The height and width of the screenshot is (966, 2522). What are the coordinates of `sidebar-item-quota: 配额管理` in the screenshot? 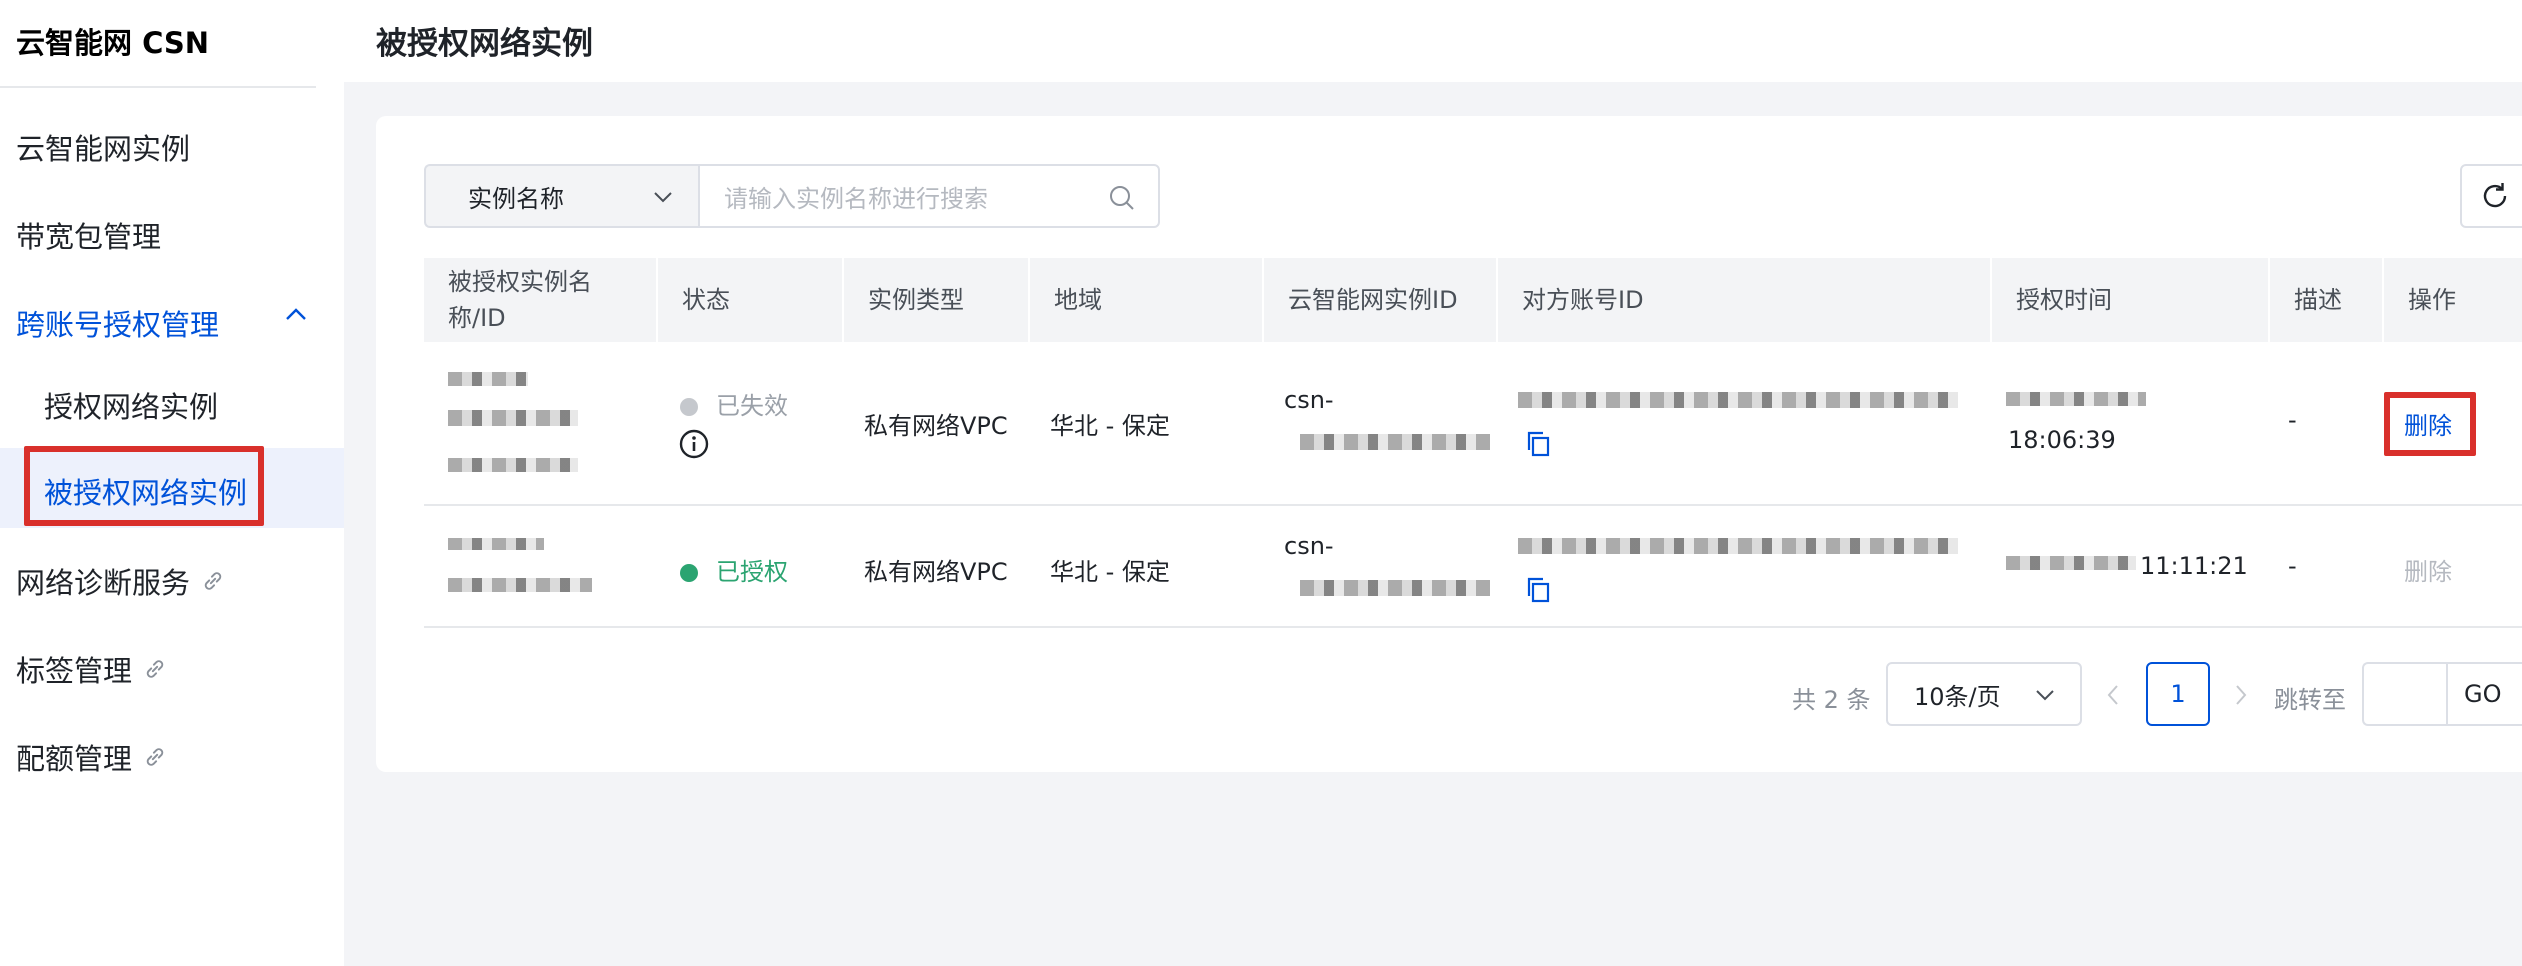 It's located at (92, 757).